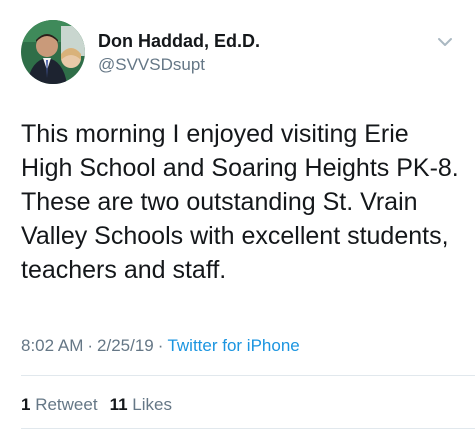  I want to click on retweets-stat: 1 Retweet, so click(59, 404).